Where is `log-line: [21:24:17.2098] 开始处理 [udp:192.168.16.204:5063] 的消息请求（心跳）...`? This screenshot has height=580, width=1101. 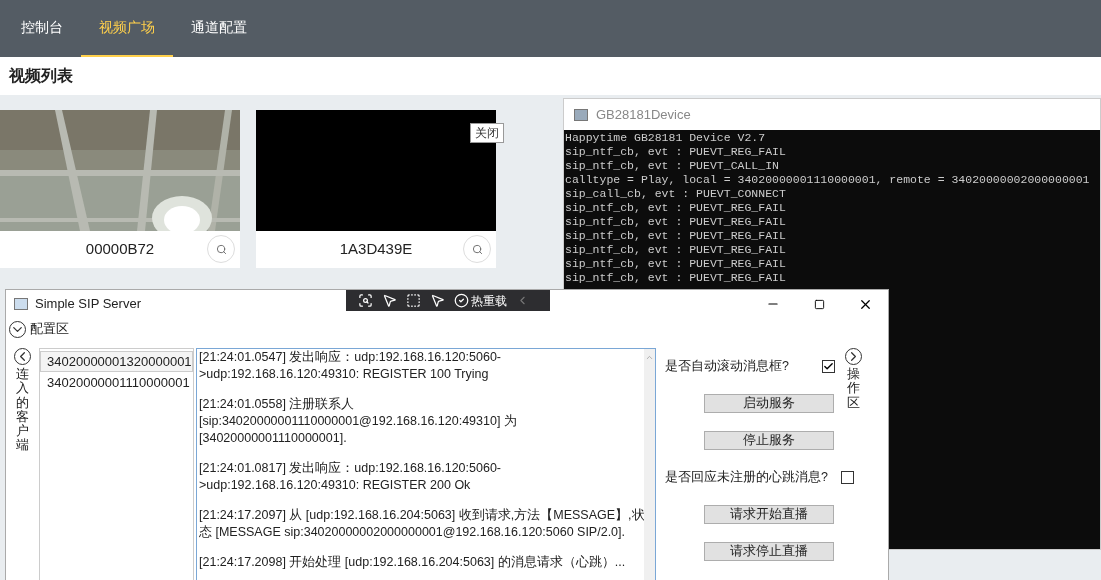 log-line: [21:24:17.2098] 开始处理 [udp:192.168.16.204:5063] 的消息请求（心跳）... is located at coordinates (413, 562).